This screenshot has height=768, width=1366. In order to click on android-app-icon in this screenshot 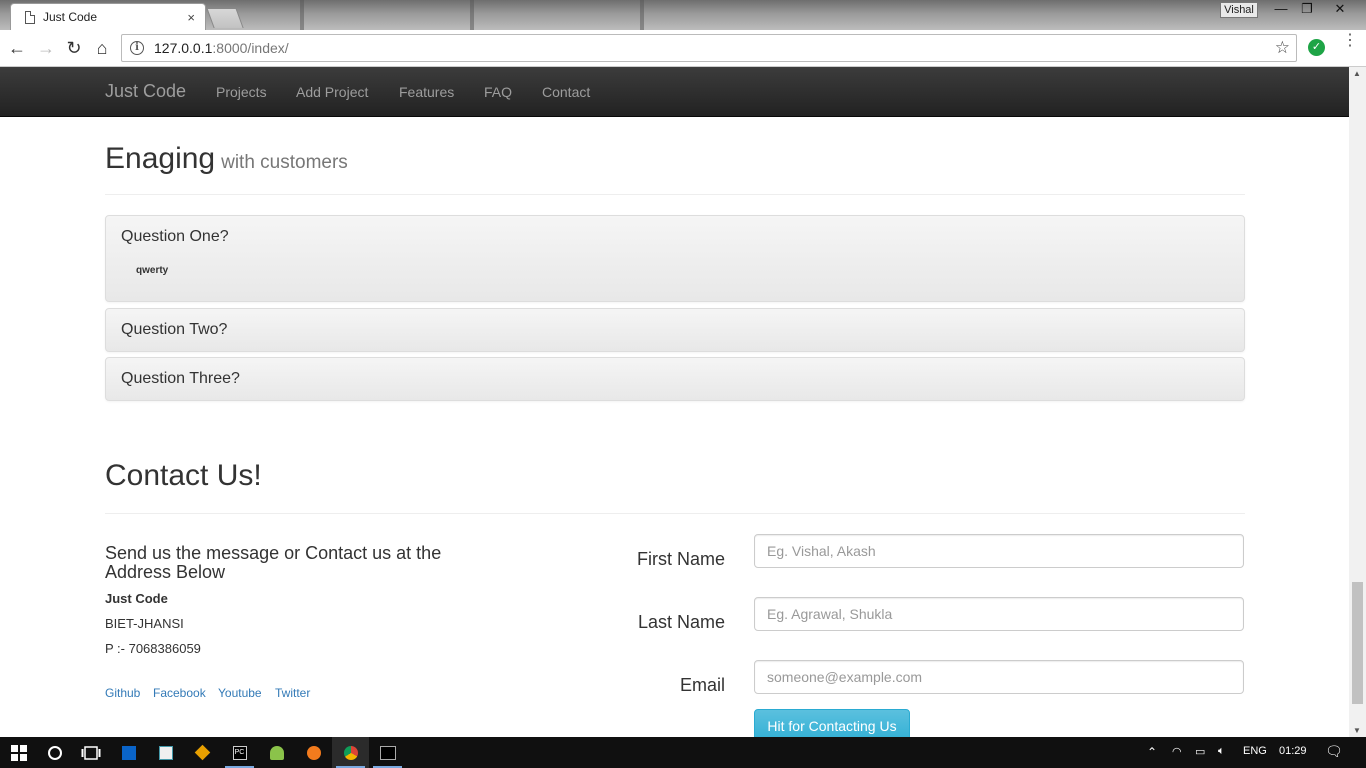, I will do `click(276, 752)`.